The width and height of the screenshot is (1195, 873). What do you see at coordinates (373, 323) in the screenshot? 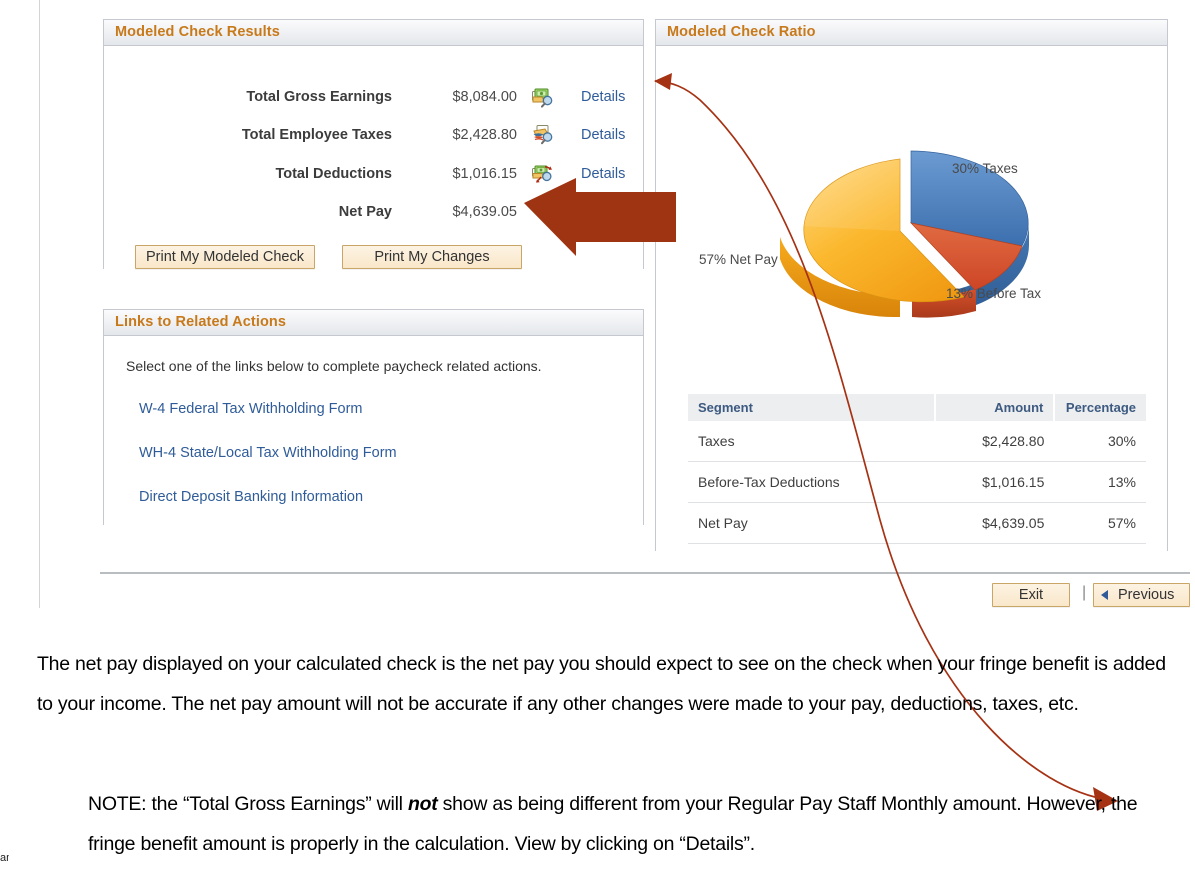
I see `links-to-related-actions-title: Links to Related Actions` at bounding box center [373, 323].